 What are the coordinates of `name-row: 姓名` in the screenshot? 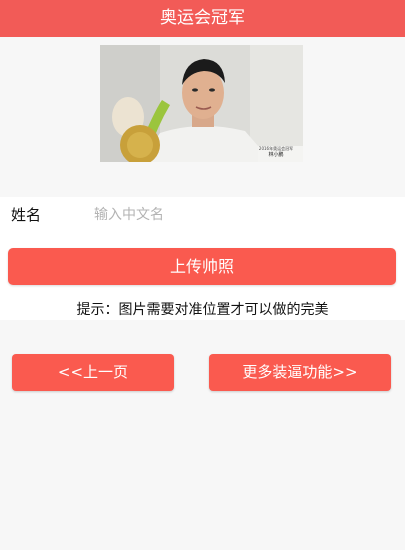 It's located at (202, 217).